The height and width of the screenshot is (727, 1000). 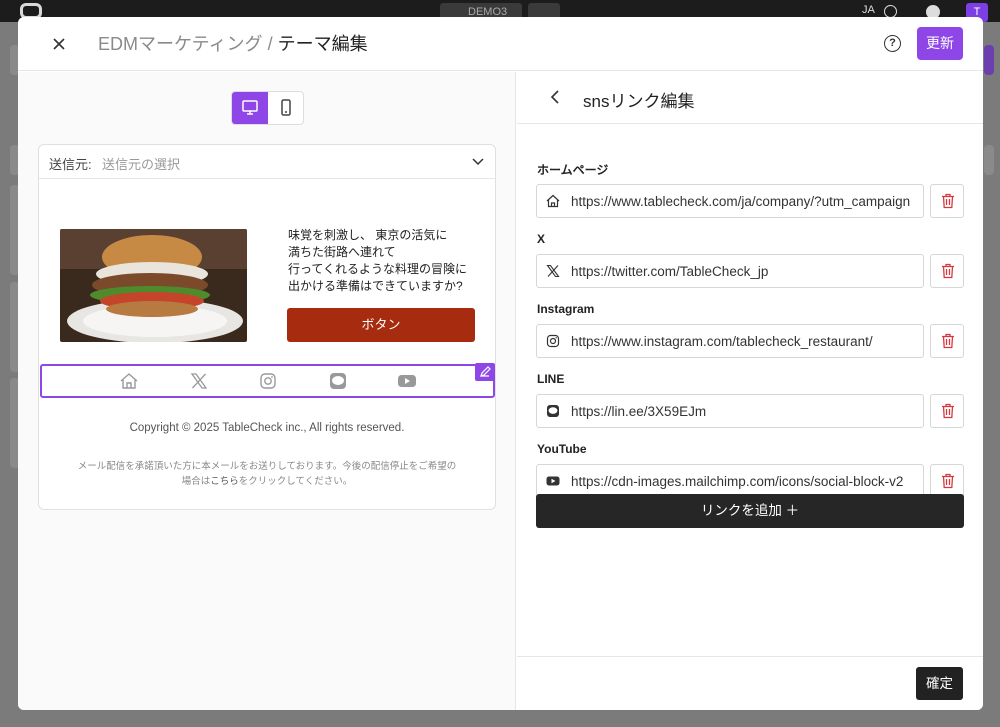 I want to click on cta-button: ボタン, so click(x=381, y=325).